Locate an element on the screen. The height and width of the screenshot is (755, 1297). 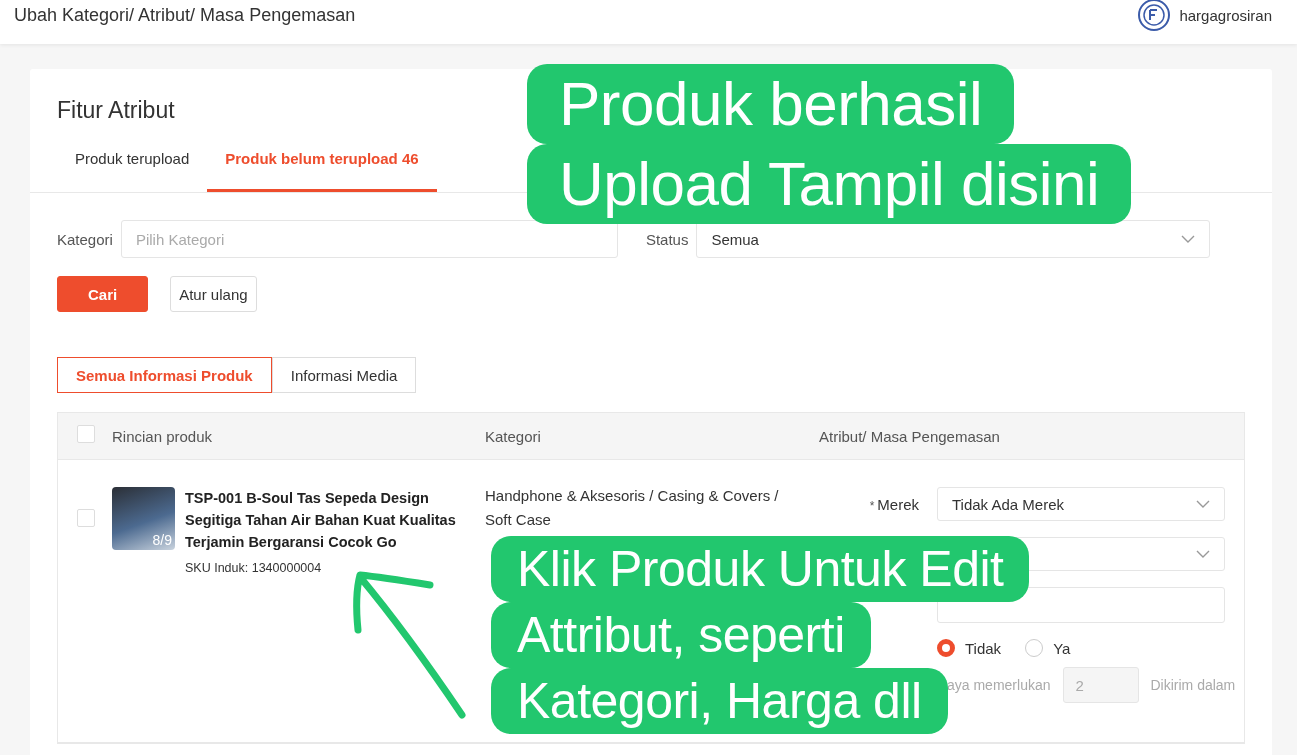
tab: Produk terupload is located at coordinates (132, 168).